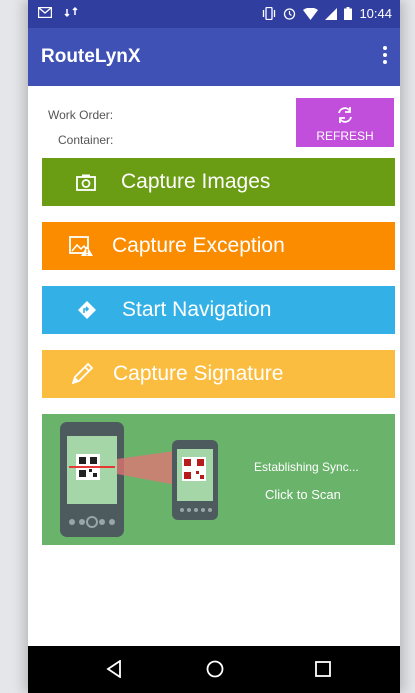  What do you see at coordinates (91, 56) in the screenshot?
I see `app-title: RouteLynX` at bounding box center [91, 56].